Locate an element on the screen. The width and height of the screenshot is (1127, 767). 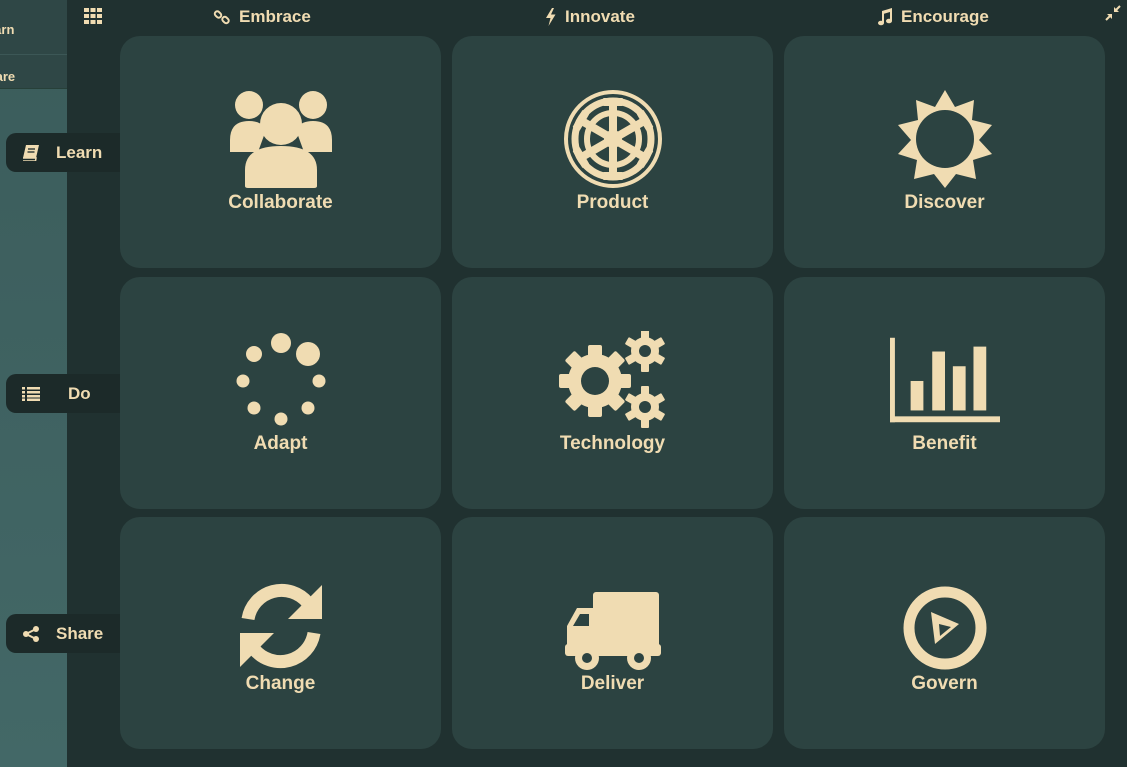
tile-label: Benefit is located at coordinates (944, 443).